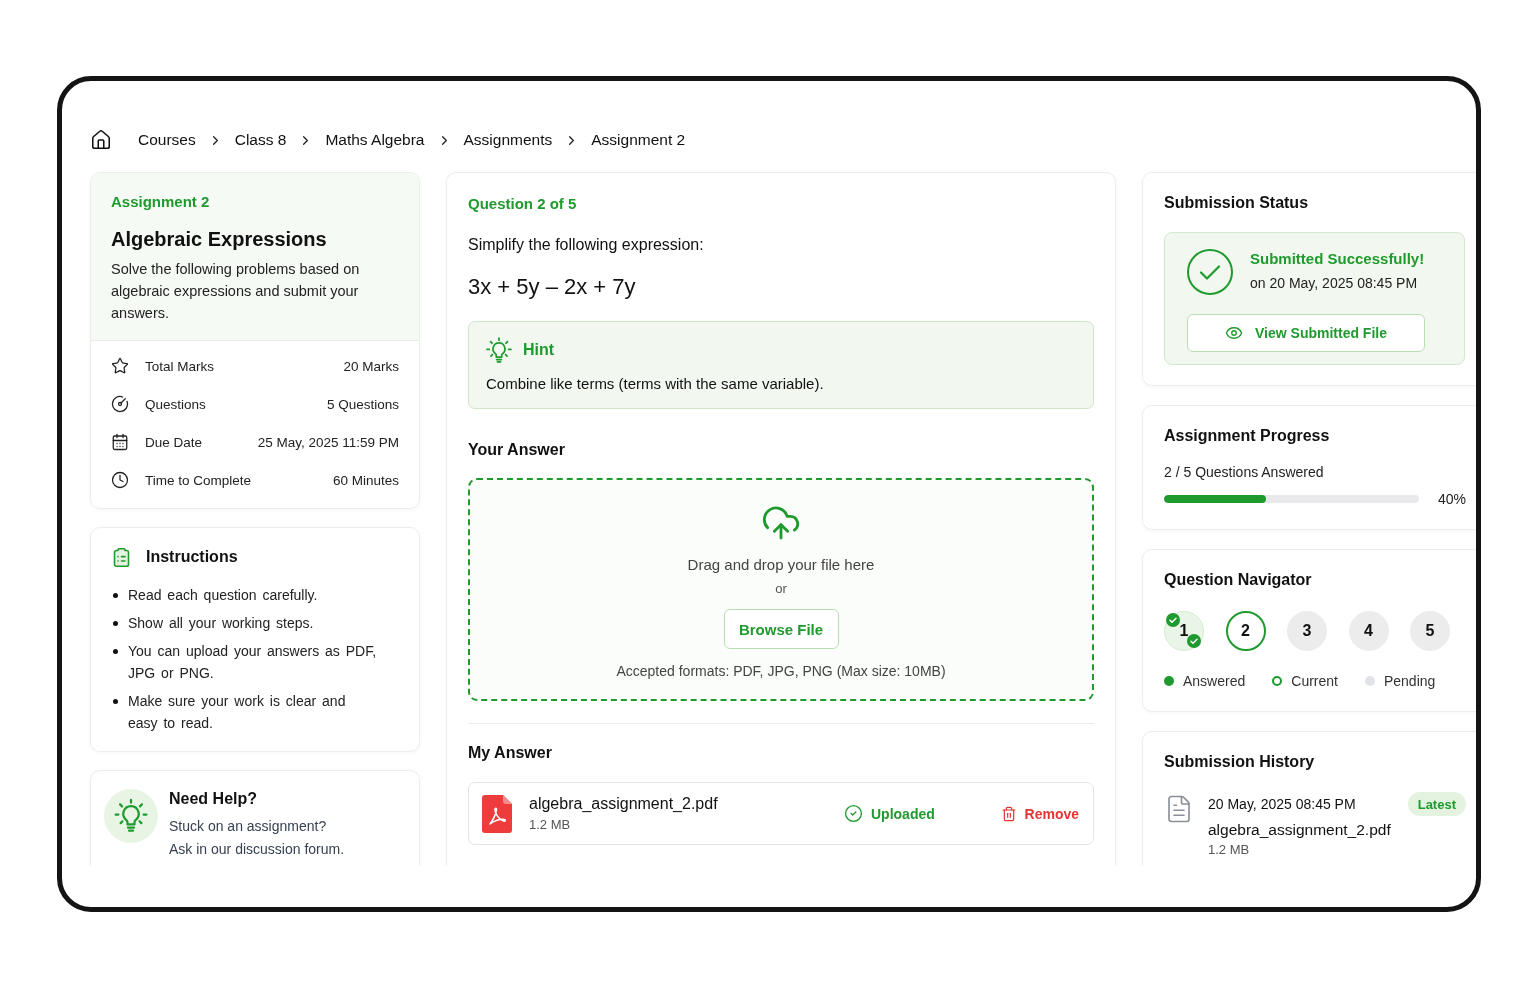  Describe the element at coordinates (624, 804) in the screenshot. I see `file-name: algebra_assignment_2.pdf` at that location.